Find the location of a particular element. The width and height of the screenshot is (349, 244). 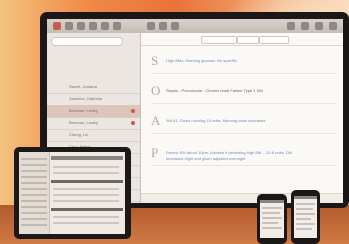

phone-right is located at coordinates (305, 217).